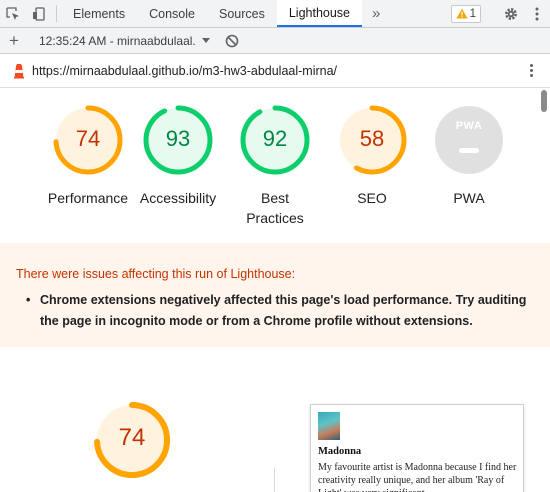 The height and width of the screenshot is (492, 550). What do you see at coordinates (274, 198) in the screenshot?
I see `score-label-line: Best` at bounding box center [274, 198].